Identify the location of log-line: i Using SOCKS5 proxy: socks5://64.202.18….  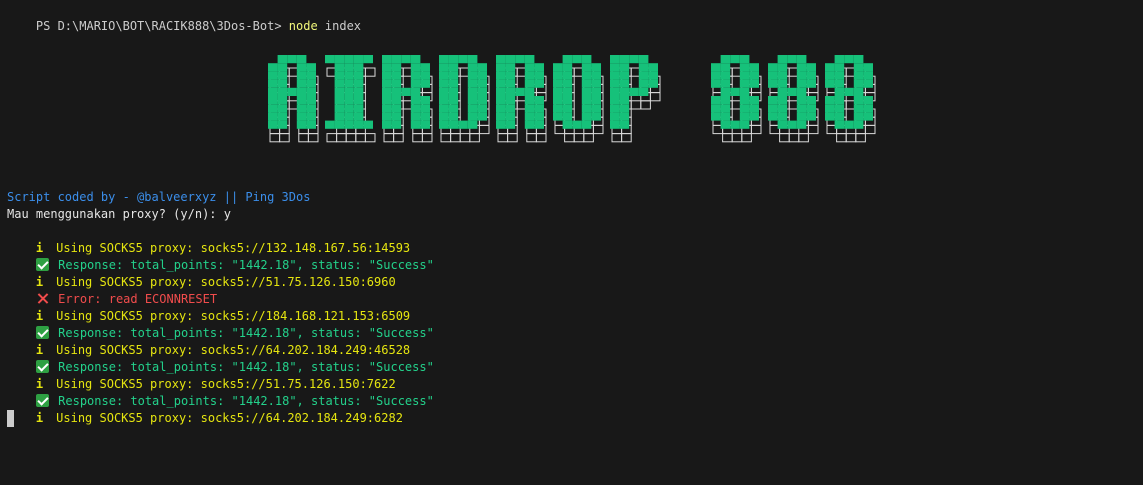
(205, 409).